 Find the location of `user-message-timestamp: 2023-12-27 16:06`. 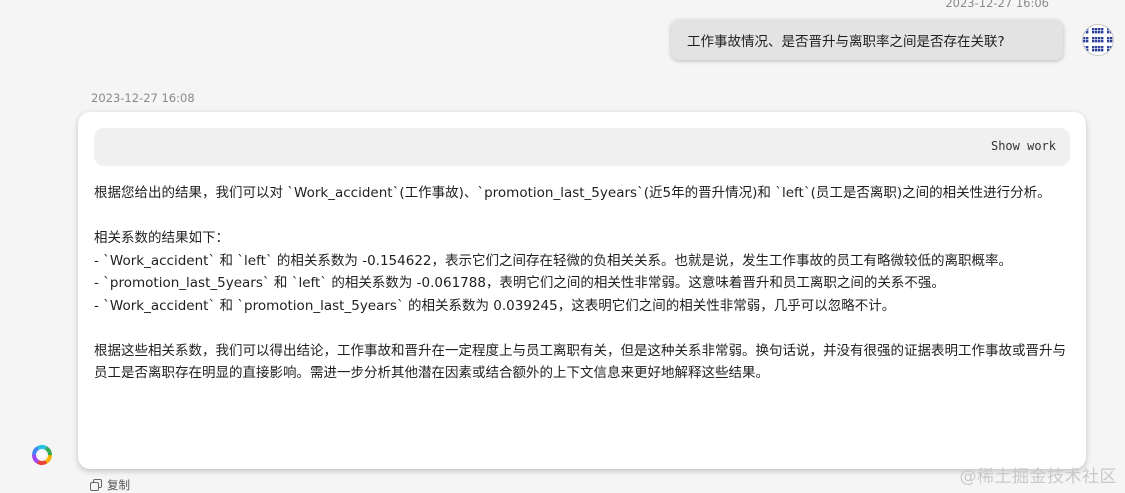

user-message-timestamp: 2023-12-27 16:06 is located at coordinates (997, 5).